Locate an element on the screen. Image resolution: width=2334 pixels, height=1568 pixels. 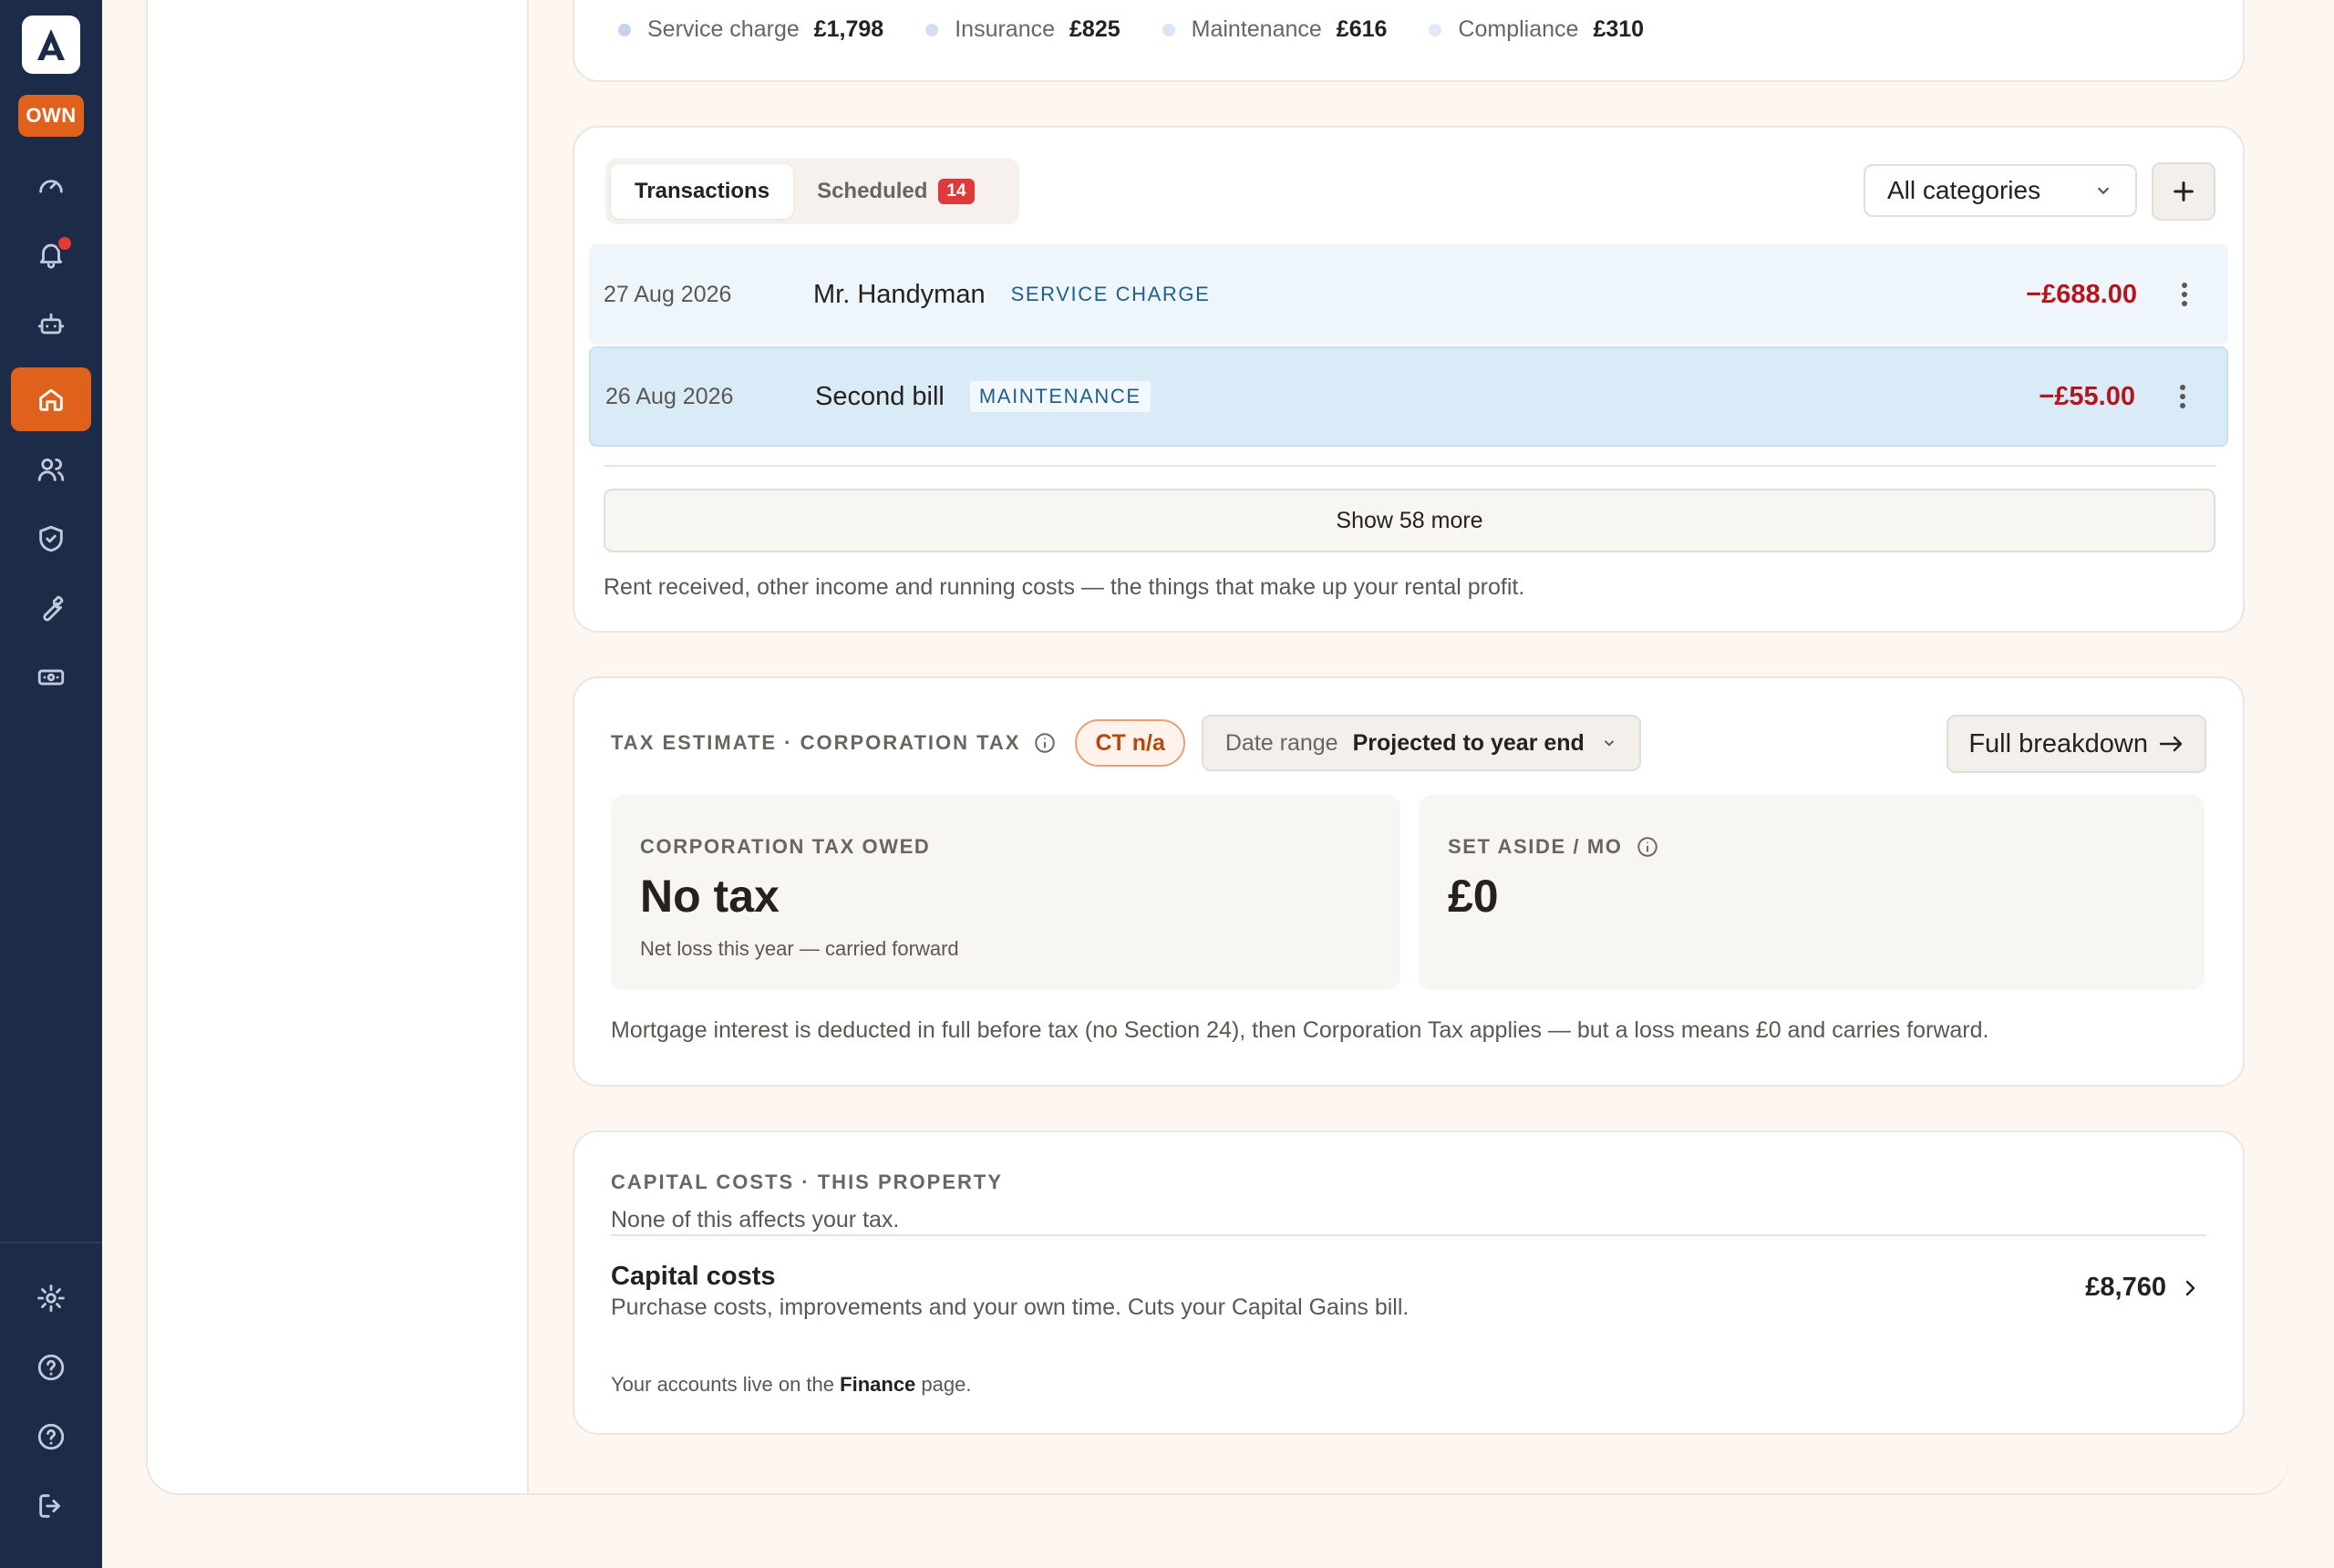
app-logo is located at coordinates (51, 44).